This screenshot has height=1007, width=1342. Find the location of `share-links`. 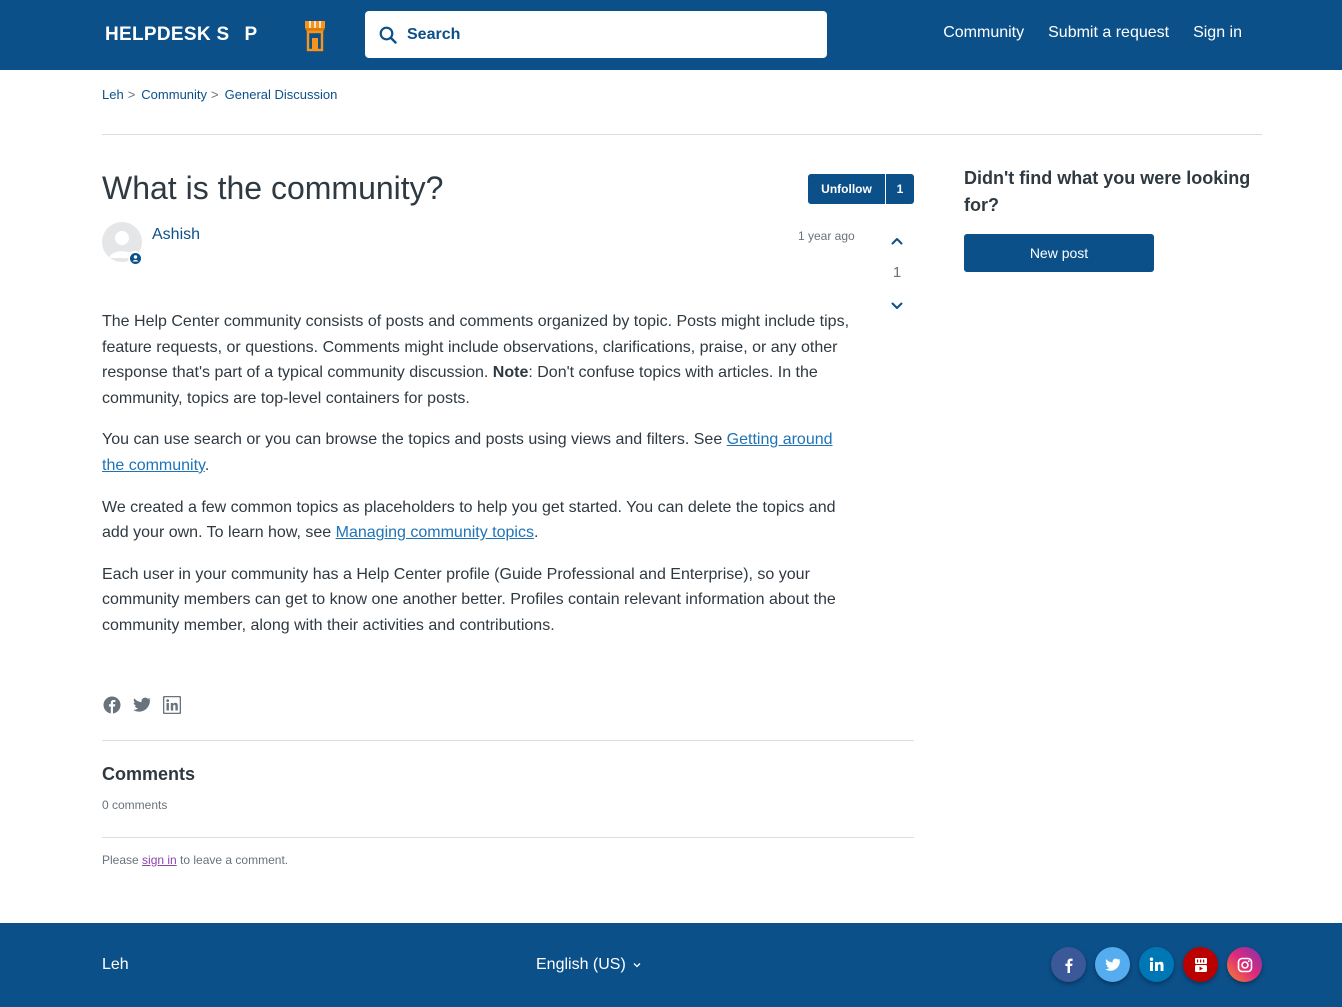

share-links is located at coordinates (141, 704).